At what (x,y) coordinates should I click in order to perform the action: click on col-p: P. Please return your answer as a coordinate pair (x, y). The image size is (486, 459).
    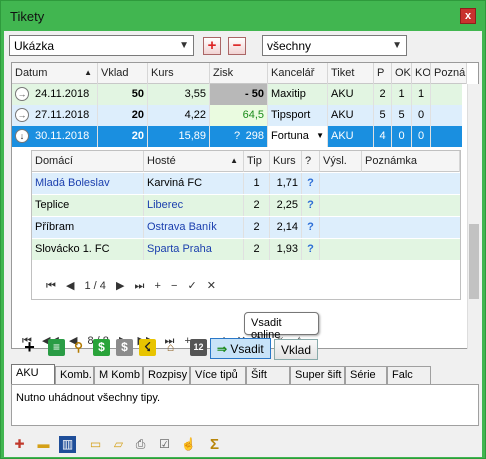
    Looking at the image, I should click on (383, 73).